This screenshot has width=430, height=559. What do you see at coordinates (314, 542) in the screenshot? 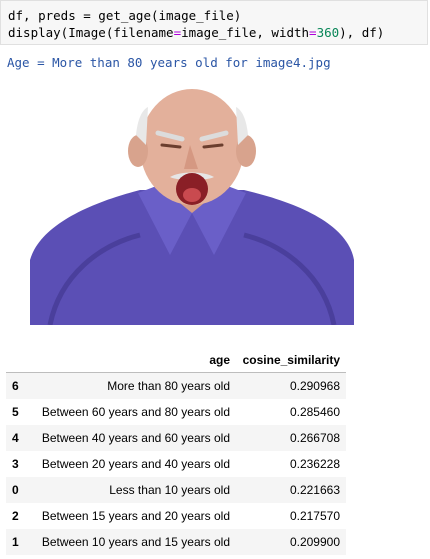
I see `similarity-cell: 0.209900` at bounding box center [314, 542].